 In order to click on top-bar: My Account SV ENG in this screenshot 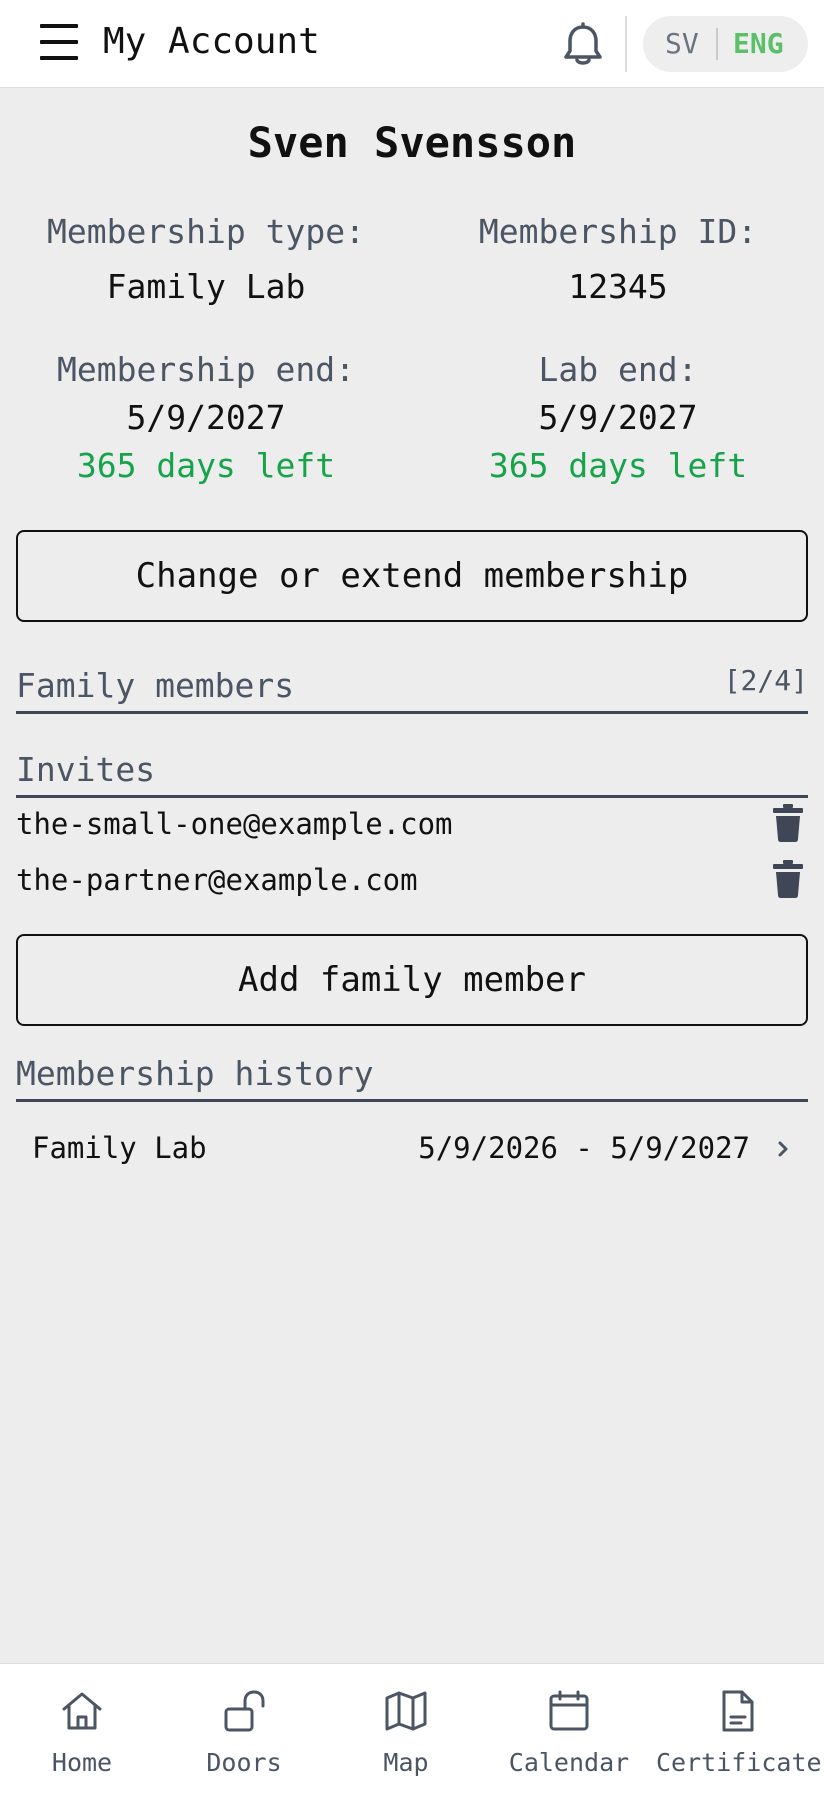, I will do `click(412, 44)`.